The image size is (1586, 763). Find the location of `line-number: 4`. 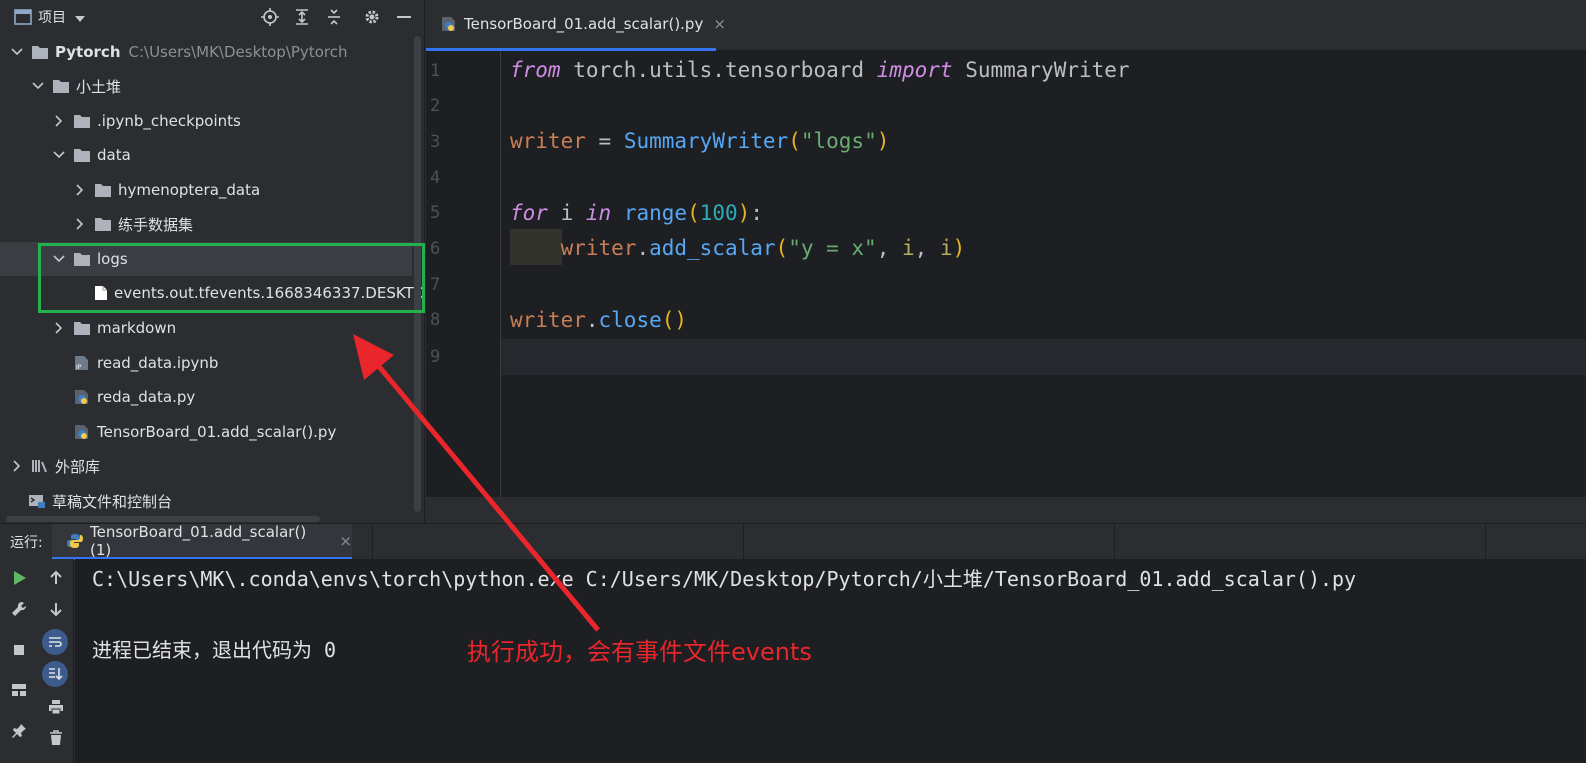

line-number: 4 is located at coordinates (435, 178).